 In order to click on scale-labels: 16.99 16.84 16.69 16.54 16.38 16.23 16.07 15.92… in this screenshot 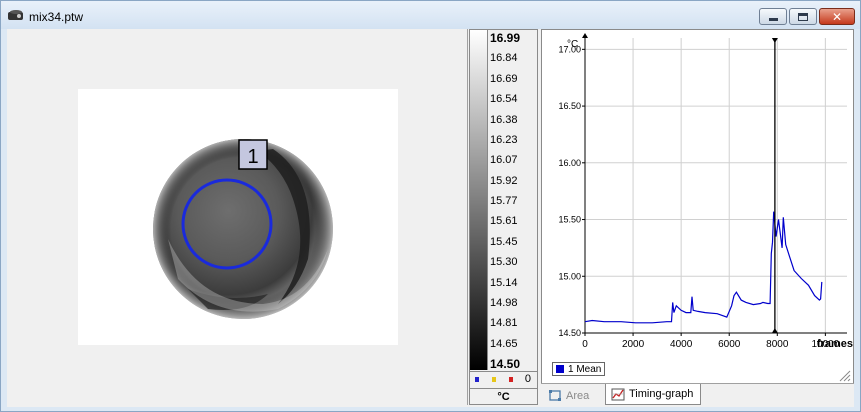, I will do `click(514, 202)`.